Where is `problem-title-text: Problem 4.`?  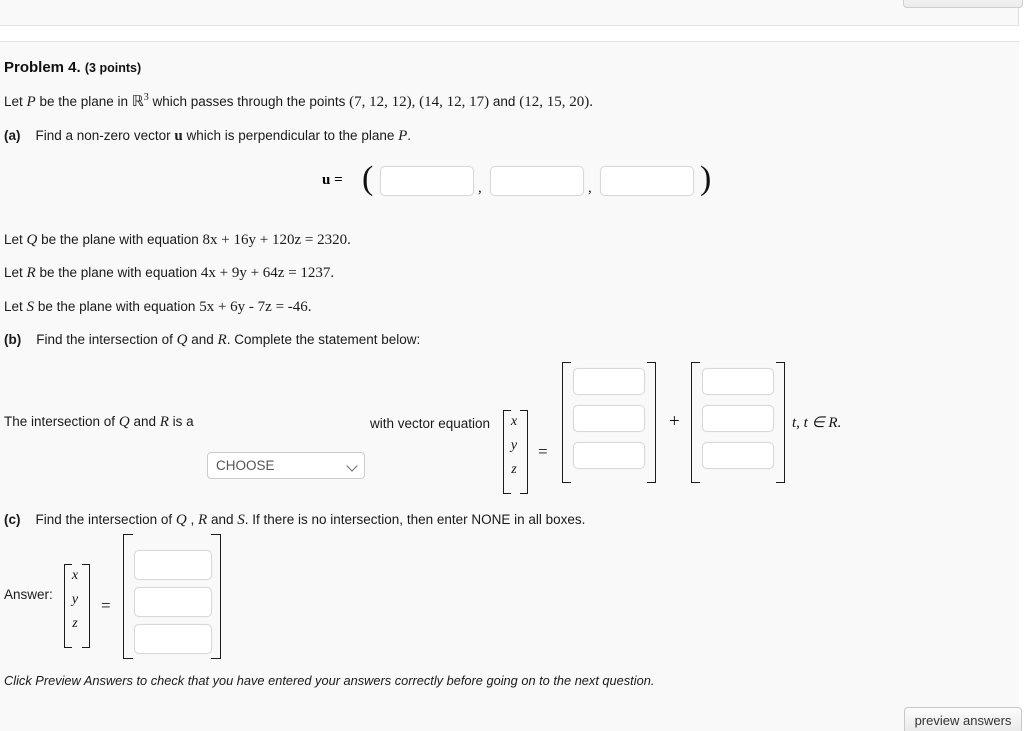
problem-title-text: Problem 4. is located at coordinates (42, 67).